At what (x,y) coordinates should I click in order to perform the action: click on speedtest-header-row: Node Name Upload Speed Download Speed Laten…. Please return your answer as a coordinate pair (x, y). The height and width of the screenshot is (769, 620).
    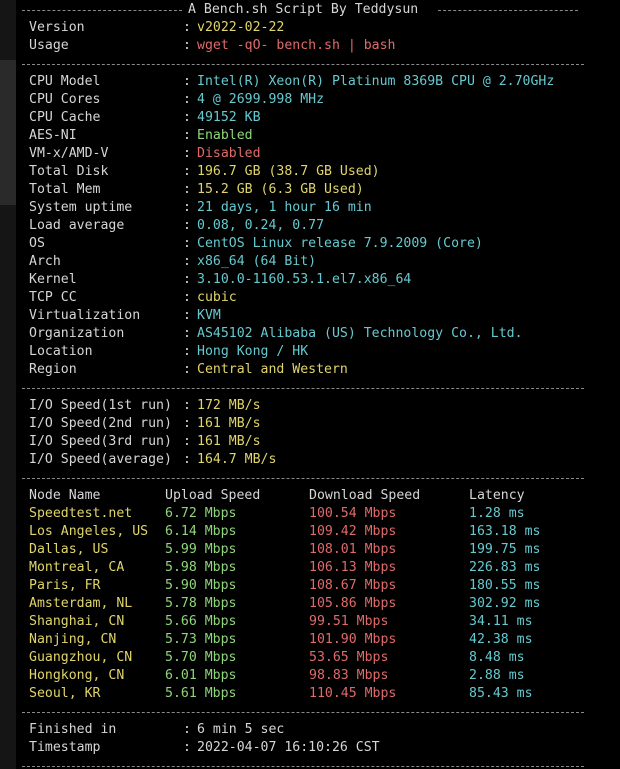
    Looking at the image, I should click on (318, 496).